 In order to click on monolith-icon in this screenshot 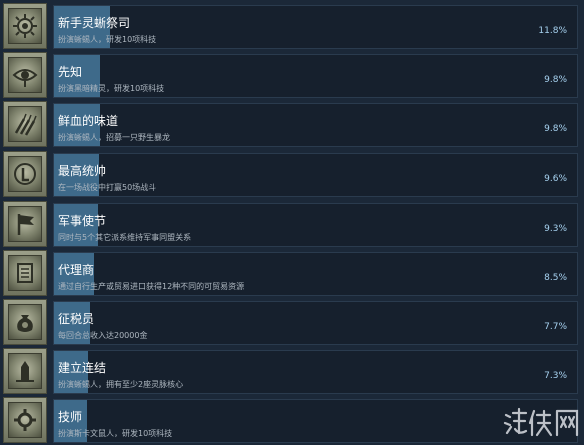, I will do `click(25, 371)`.